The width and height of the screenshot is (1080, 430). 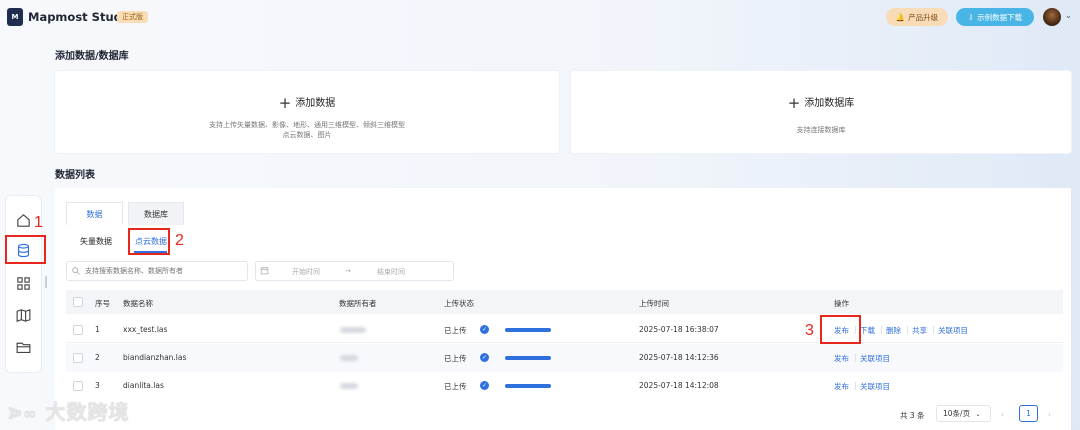 I want to click on annotation-number-2: 2, so click(x=179, y=240).